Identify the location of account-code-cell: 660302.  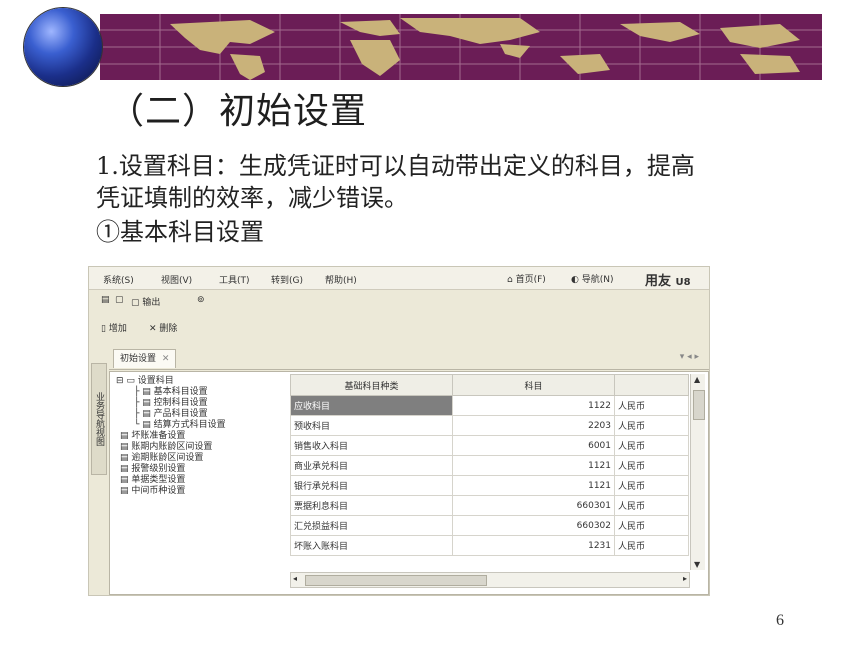
(533, 525).